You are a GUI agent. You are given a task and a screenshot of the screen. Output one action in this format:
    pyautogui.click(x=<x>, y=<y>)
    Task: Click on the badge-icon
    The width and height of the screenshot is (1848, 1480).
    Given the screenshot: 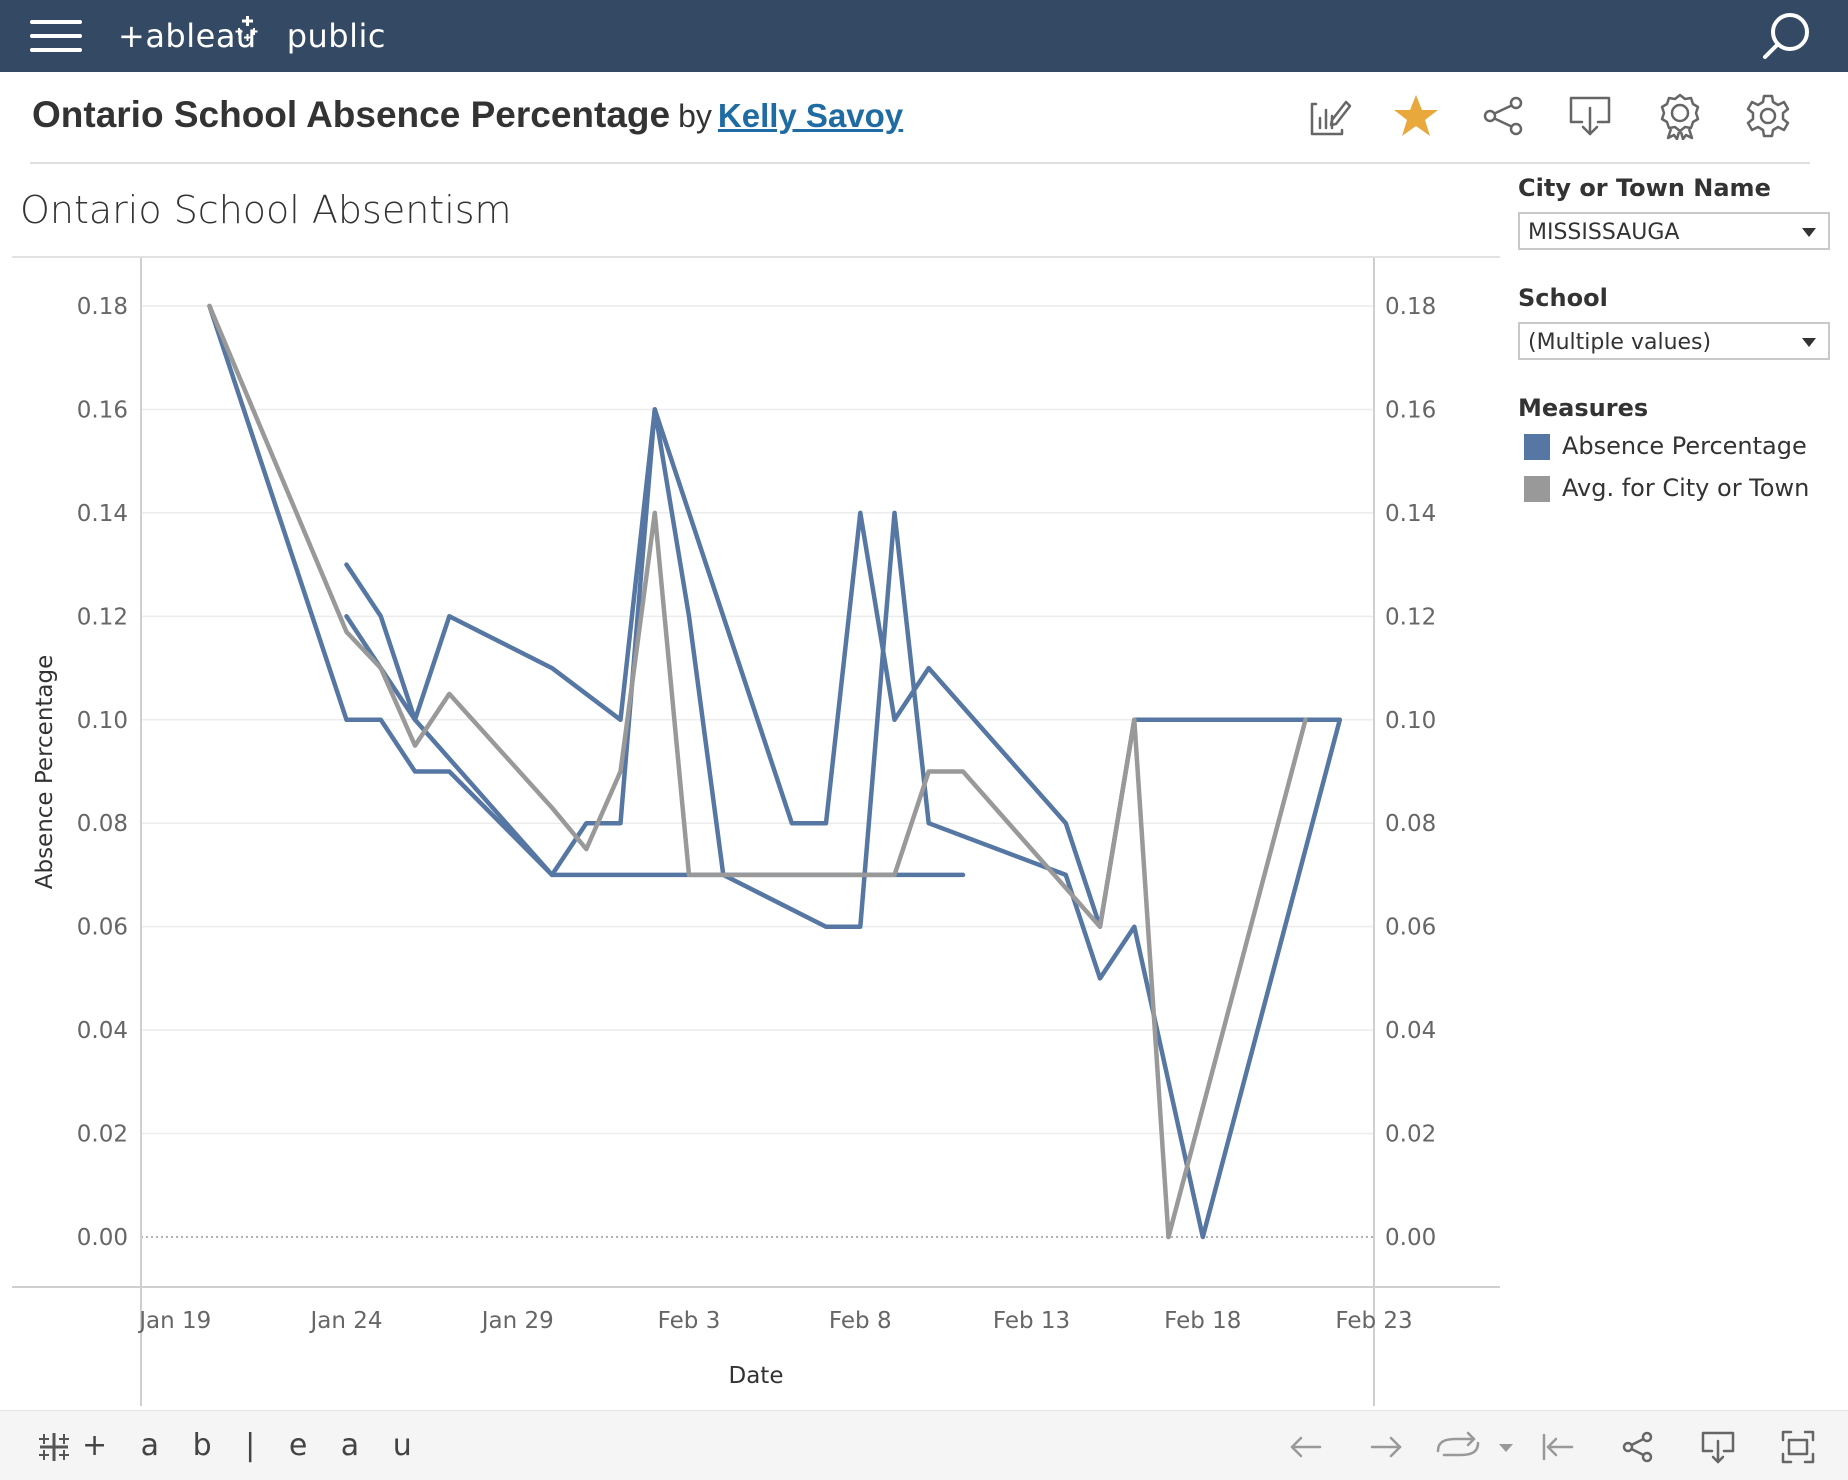 What is the action you would take?
    pyautogui.click(x=1680, y=116)
    